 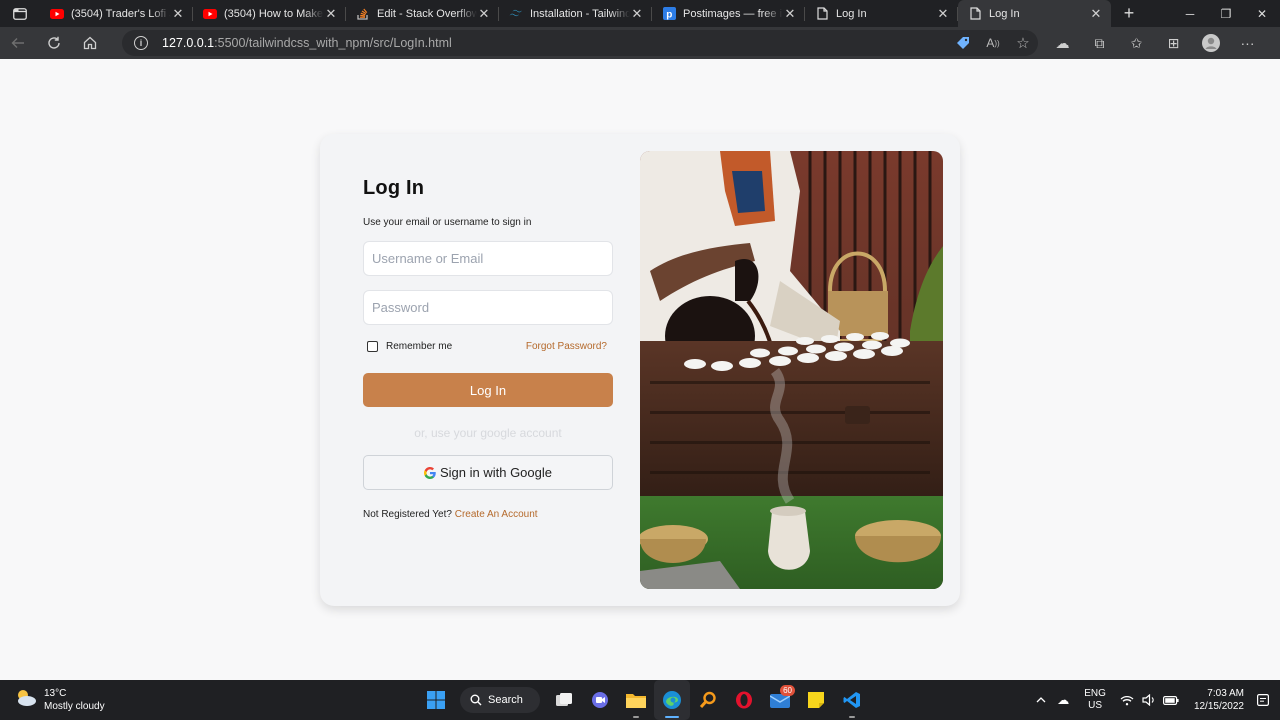 I want to click on svg-text: p, so click(x=669, y=15).